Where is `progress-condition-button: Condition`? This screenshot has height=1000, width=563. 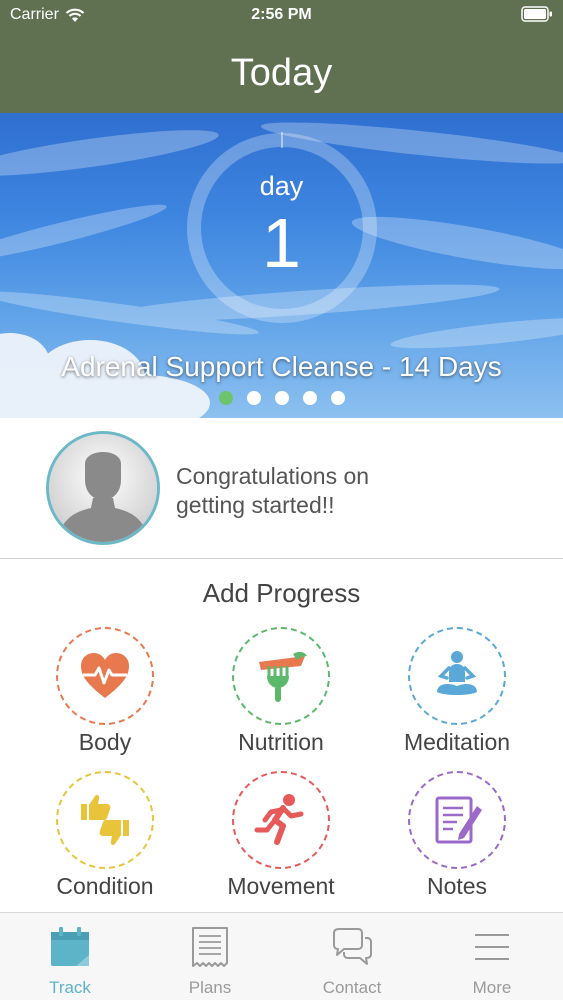 progress-condition-button: Condition is located at coordinates (105, 841).